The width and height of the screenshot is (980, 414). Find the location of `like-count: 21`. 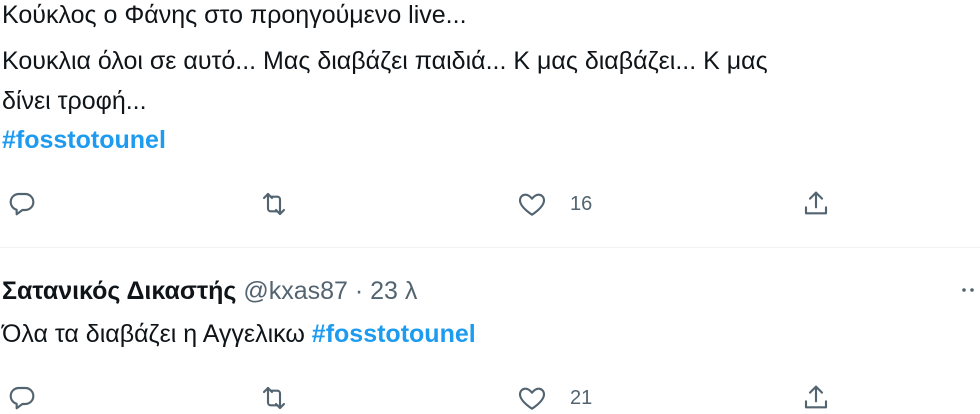

like-count: 21 is located at coordinates (581, 398).